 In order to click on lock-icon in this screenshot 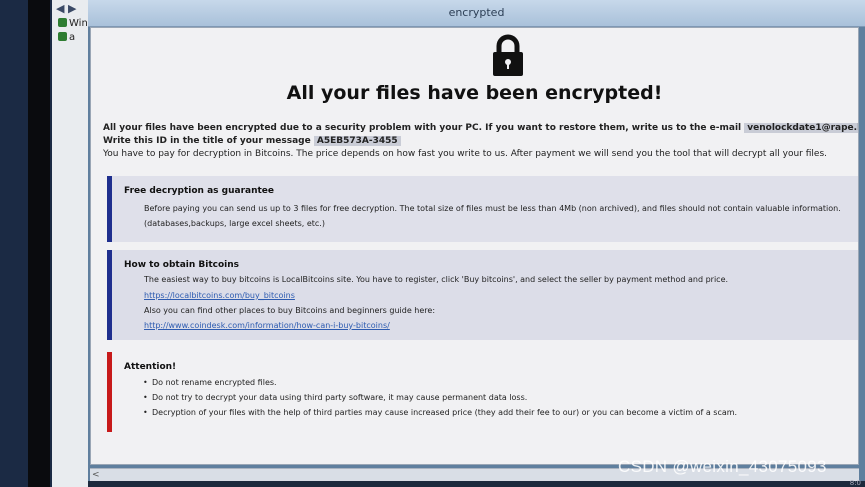, I will do `click(508, 55)`.